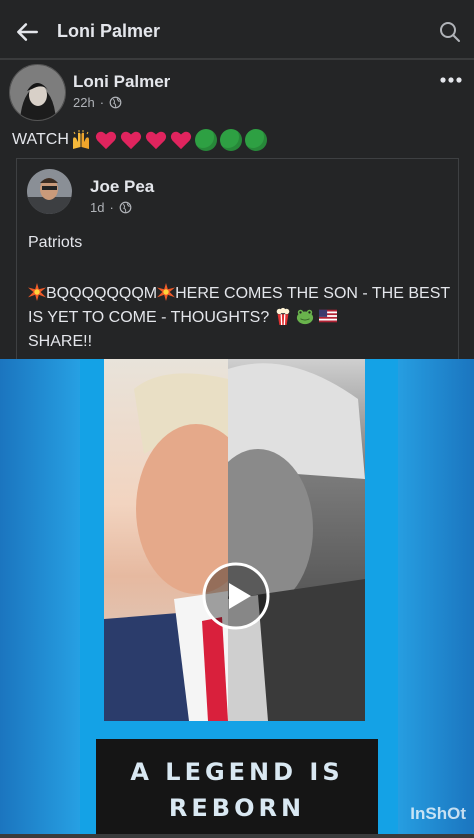  I want to click on us-flag-icon, so click(327, 316).